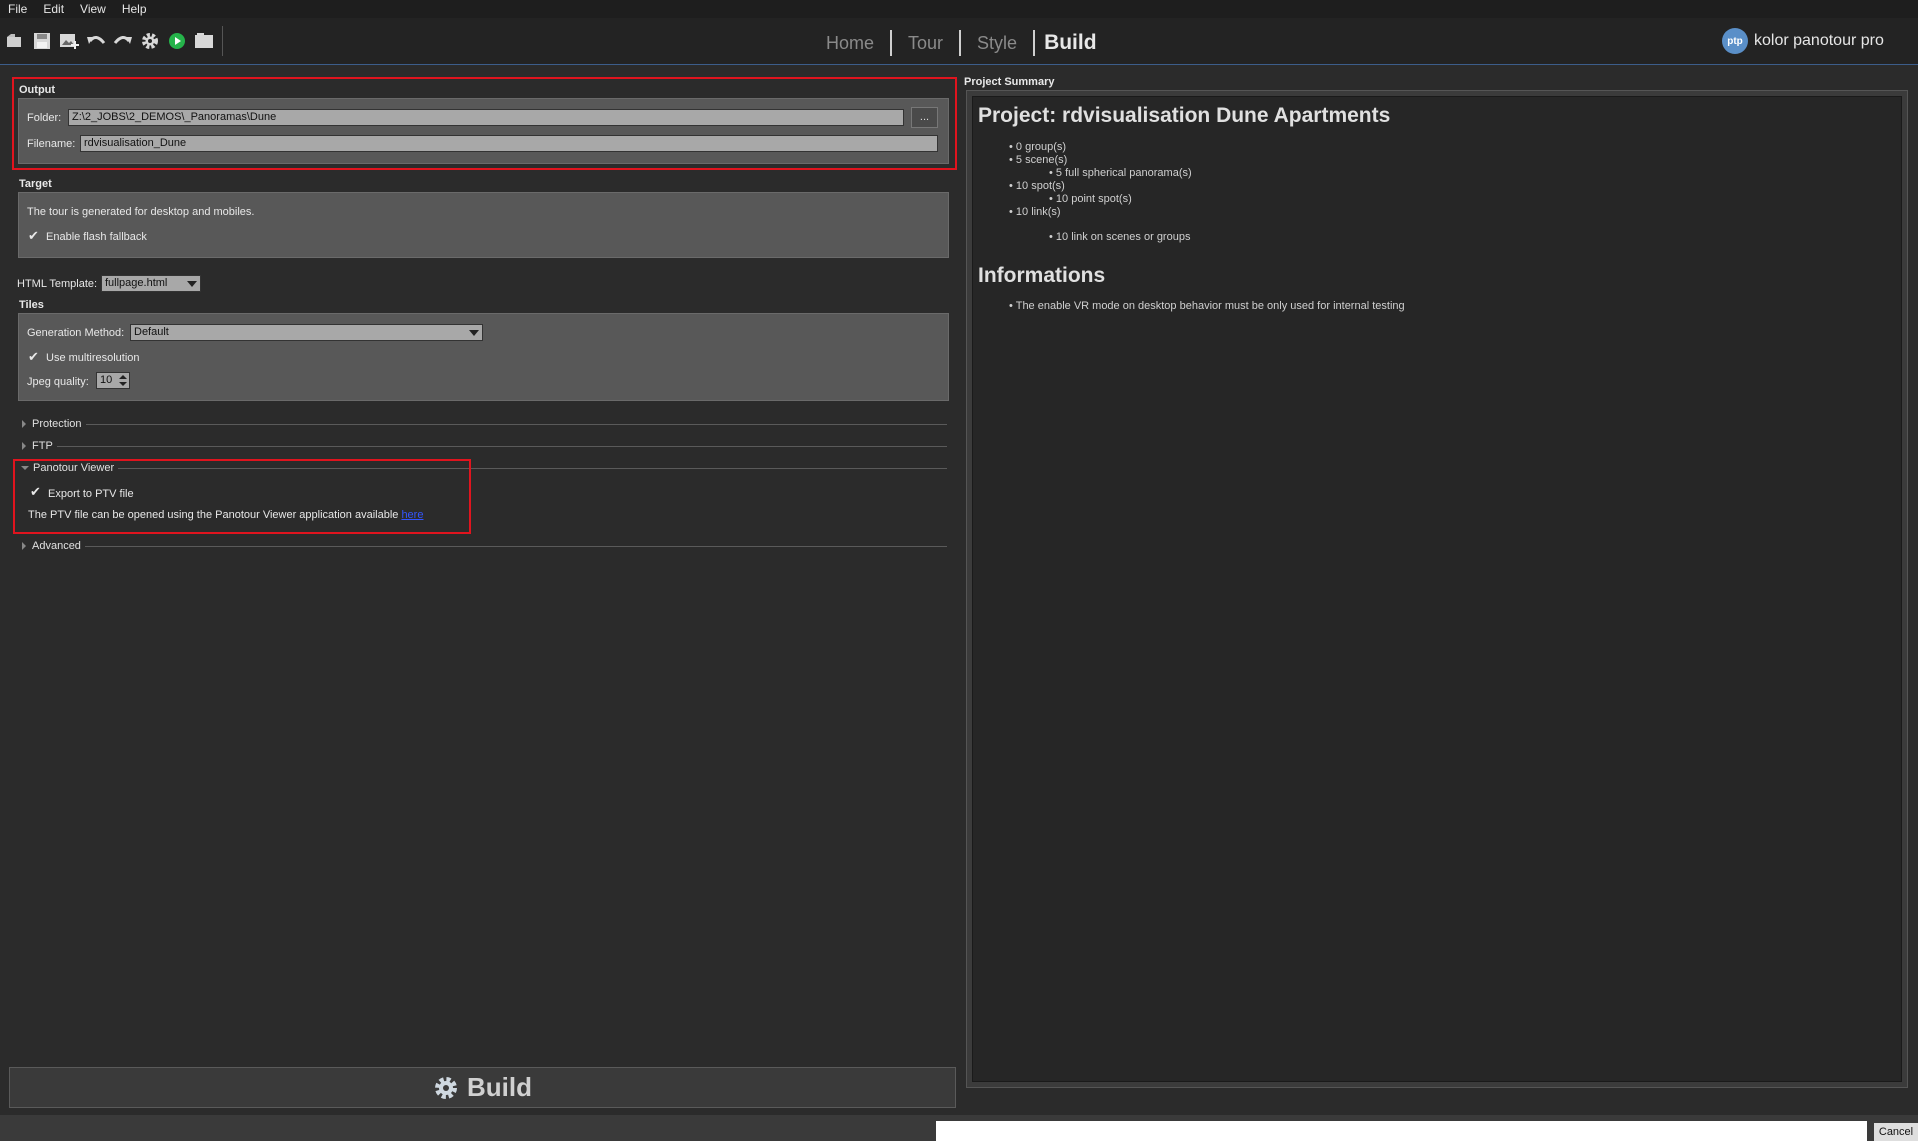 The height and width of the screenshot is (1141, 1918). What do you see at coordinates (1090, 199) in the screenshot?
I see `summary-subitem: • 10 point spot(s)` at bounding box center [1090, 199].